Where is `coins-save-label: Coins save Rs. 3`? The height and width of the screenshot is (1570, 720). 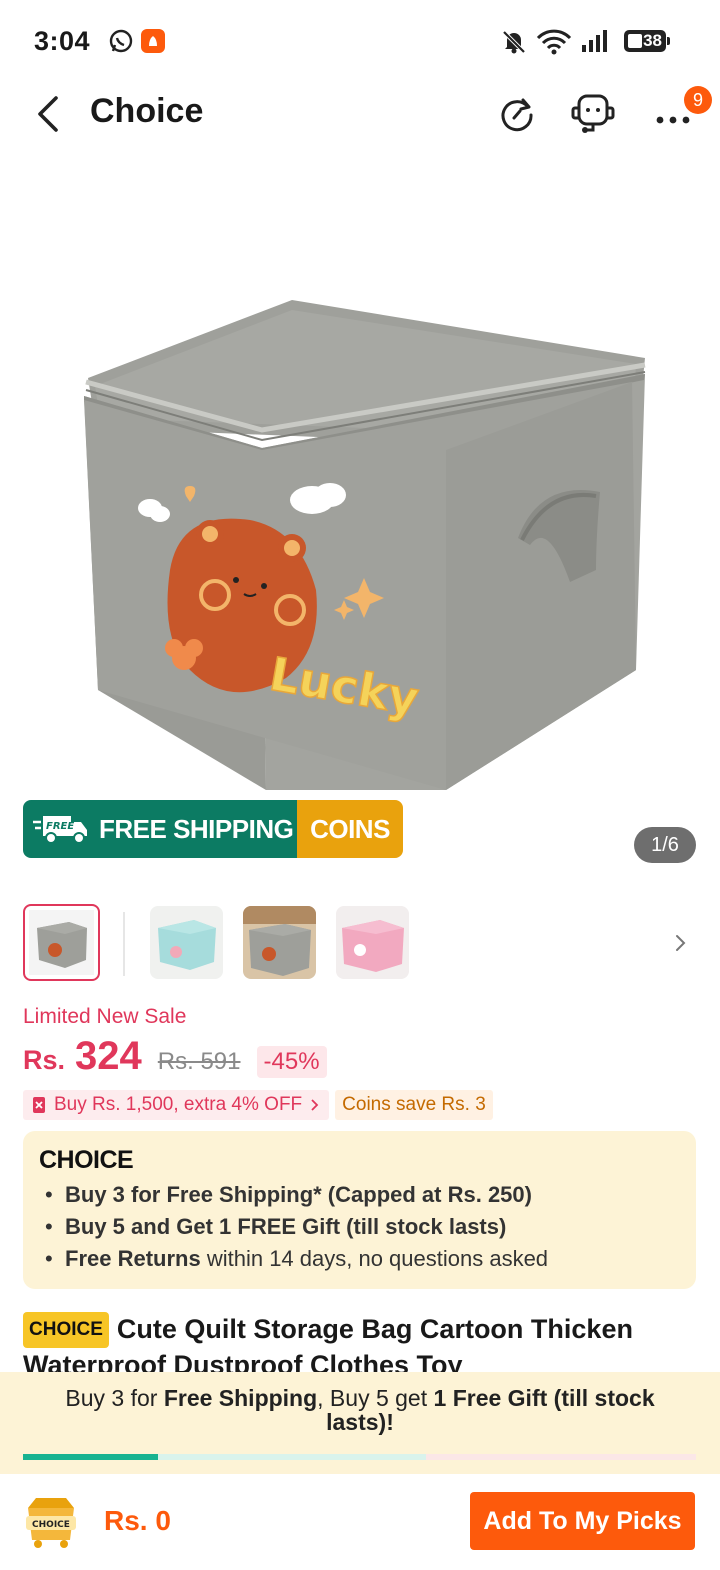
coins-save-label: Coins save Rs. 3 is located at coordinates (414, 1104).